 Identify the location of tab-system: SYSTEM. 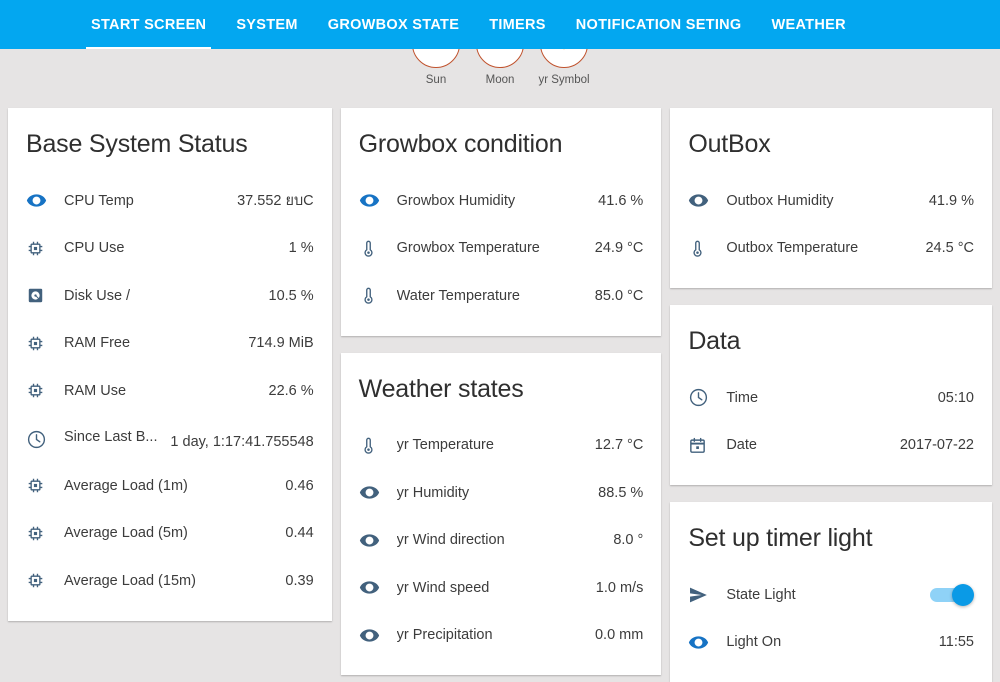
(266, 24).